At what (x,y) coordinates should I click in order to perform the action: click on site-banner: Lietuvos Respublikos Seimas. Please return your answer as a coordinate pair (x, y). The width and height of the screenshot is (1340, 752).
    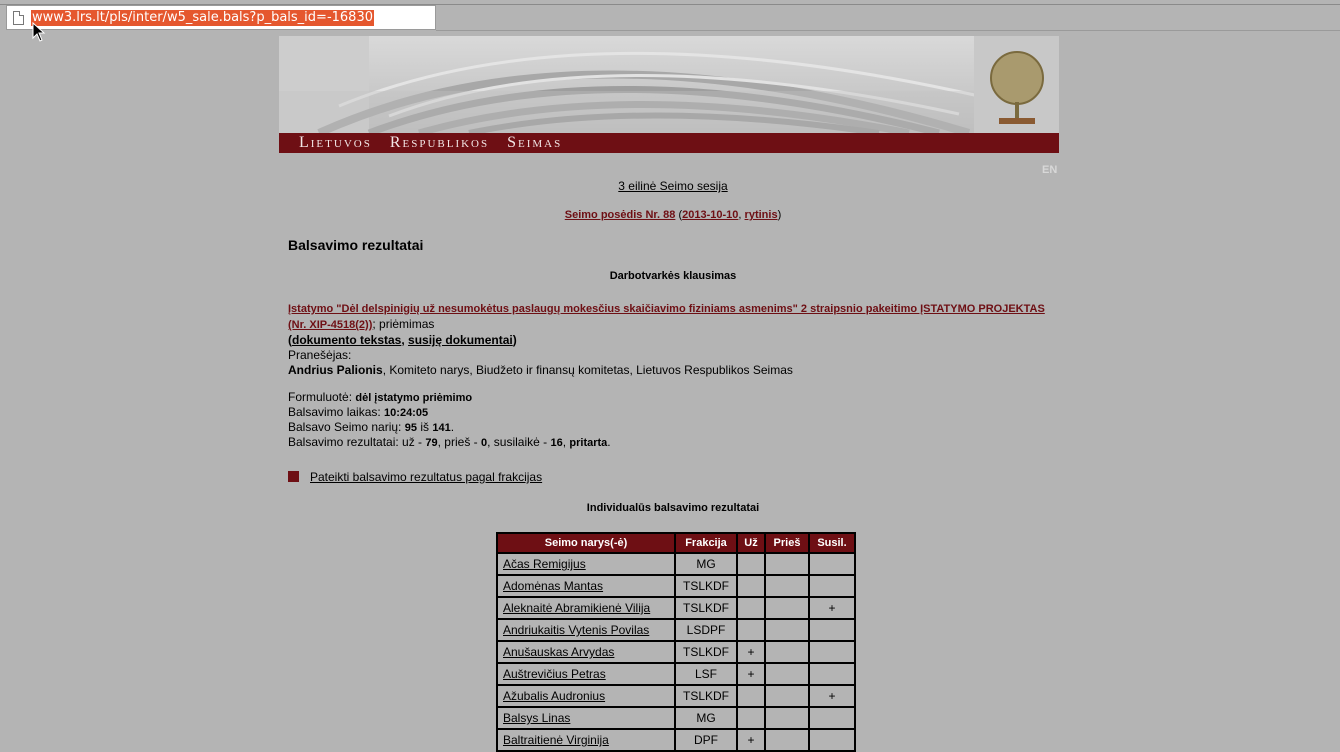
    Looking at the image, I should click on (669, 94).